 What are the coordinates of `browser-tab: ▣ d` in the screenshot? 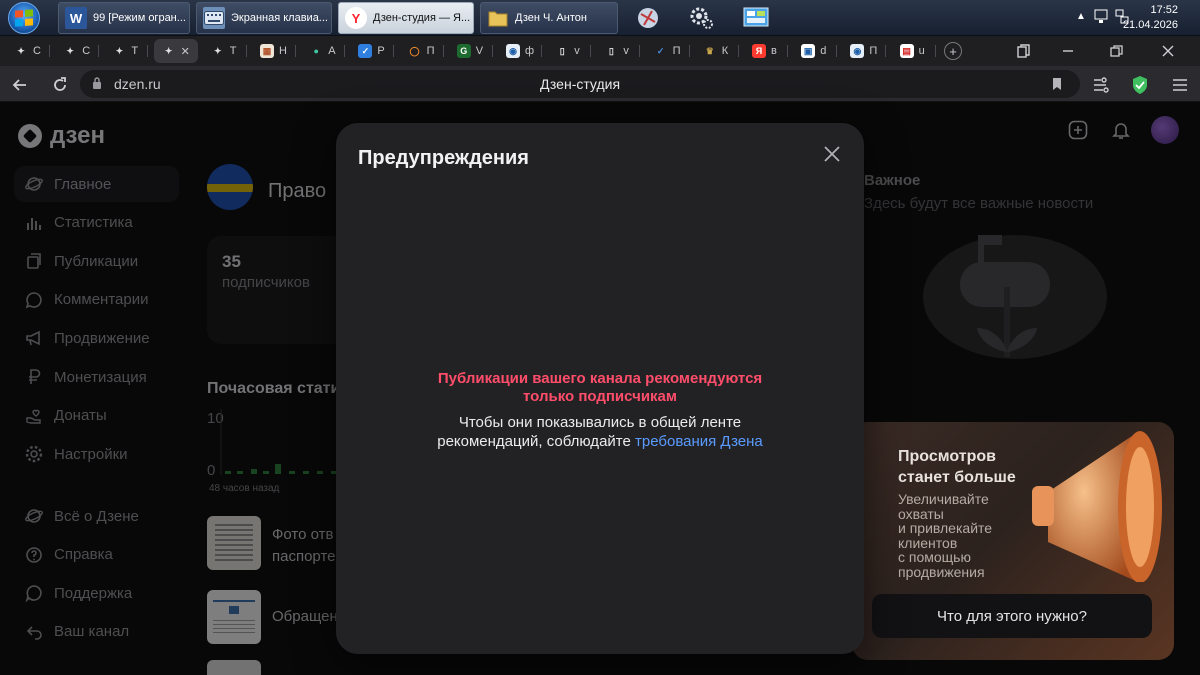 It's located at (815, 51).